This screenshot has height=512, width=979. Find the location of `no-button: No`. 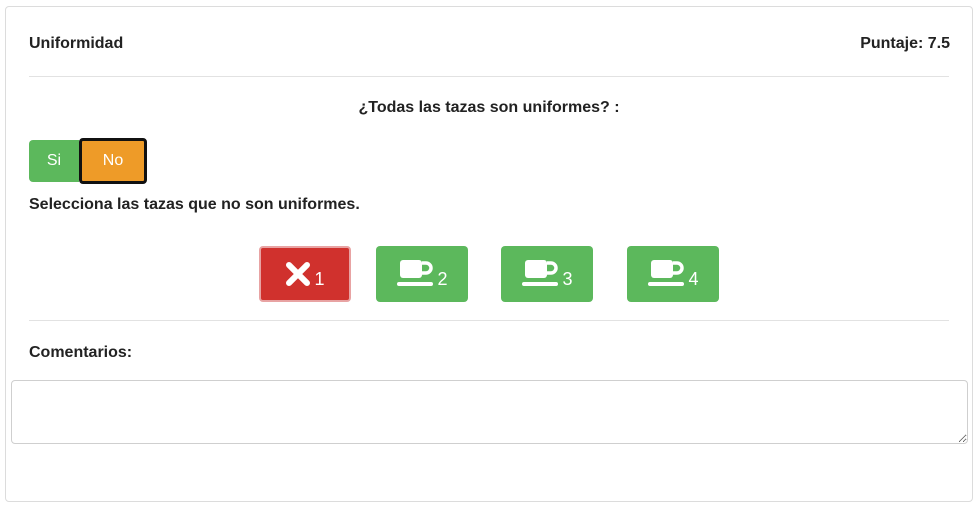

no-button: No is located at coordinates (113, 161).